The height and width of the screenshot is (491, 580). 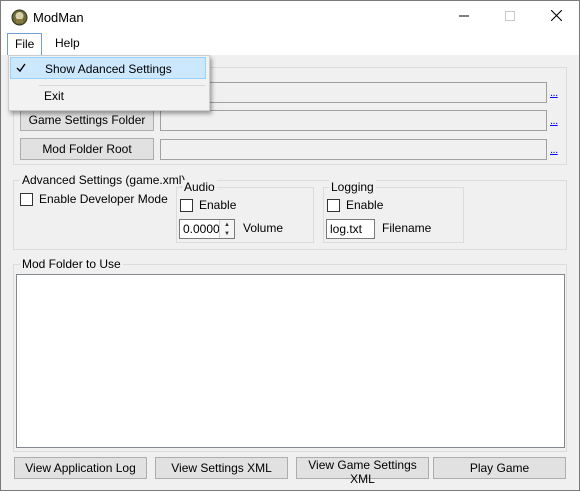 I want to click on maximize-icon, so click(x=510, y=17).